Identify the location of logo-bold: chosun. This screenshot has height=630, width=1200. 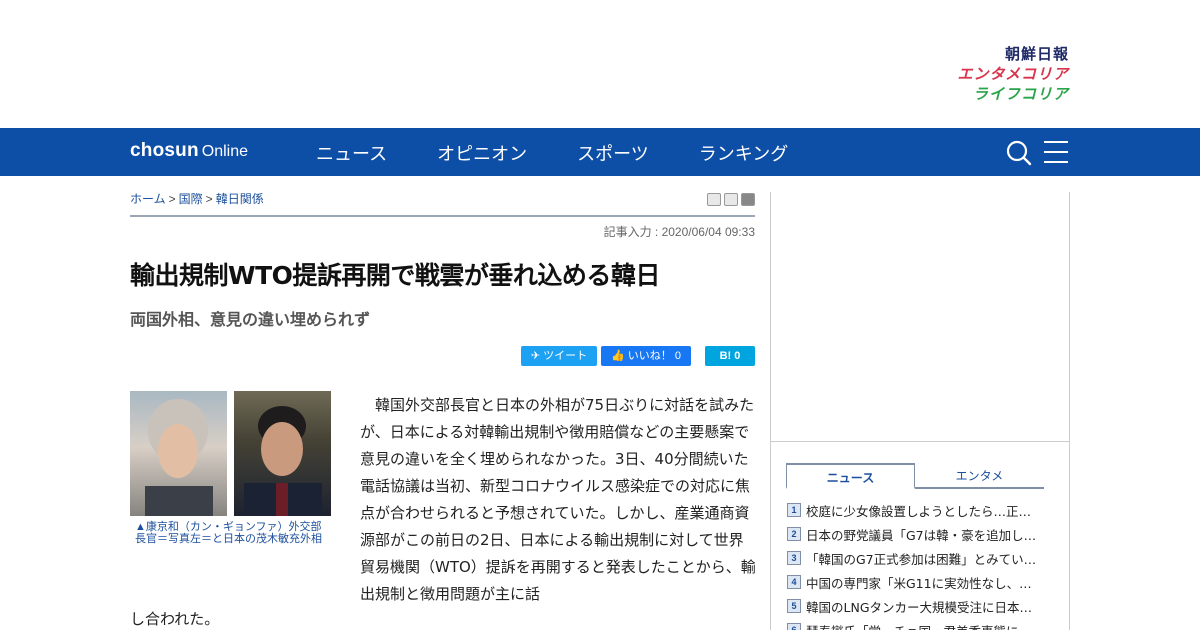
(164, 150).